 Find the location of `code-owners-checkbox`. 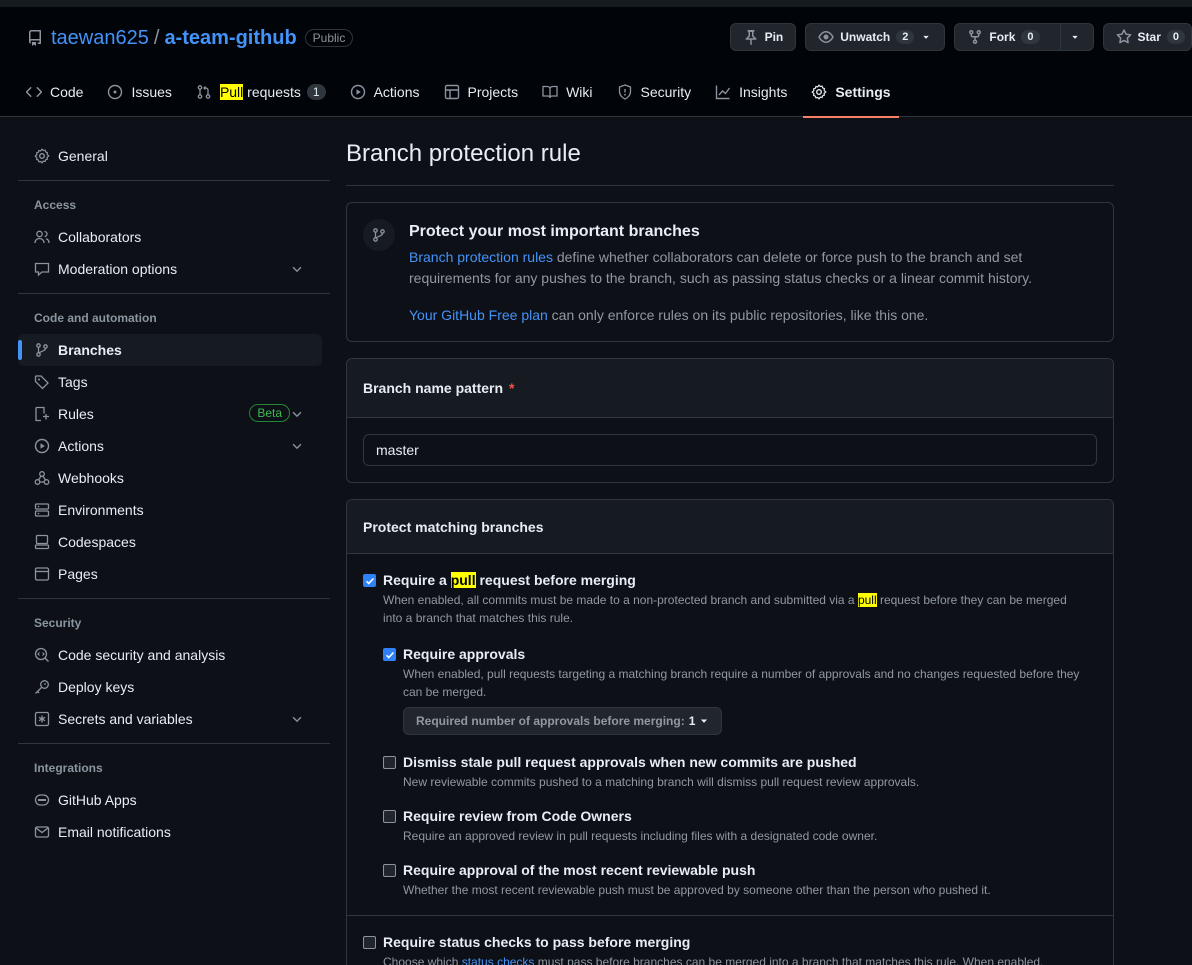

code-owners-checkbox is located at coordinates (389, 816).